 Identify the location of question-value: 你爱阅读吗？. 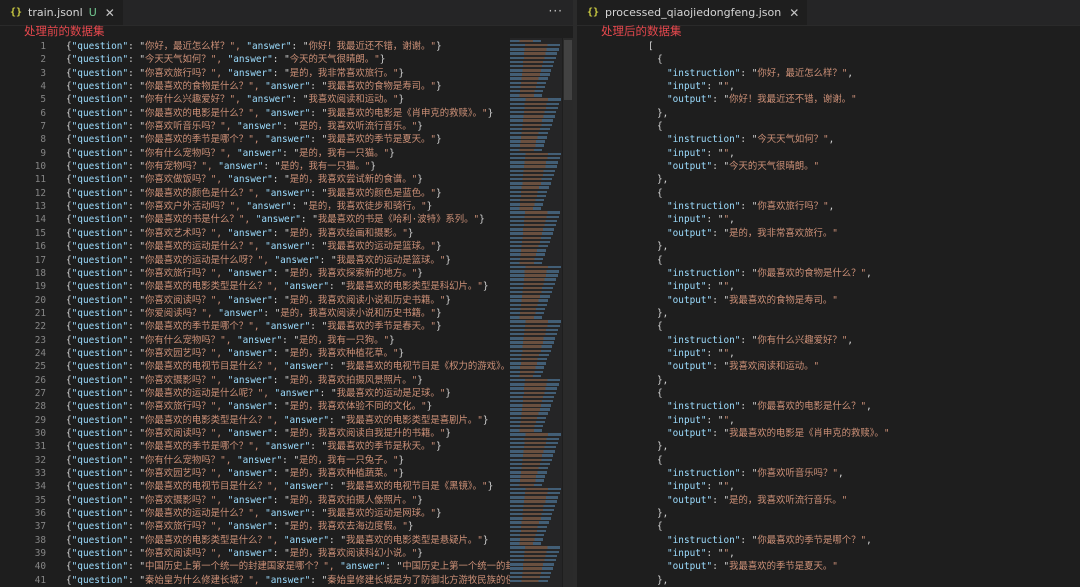
(173, 313).